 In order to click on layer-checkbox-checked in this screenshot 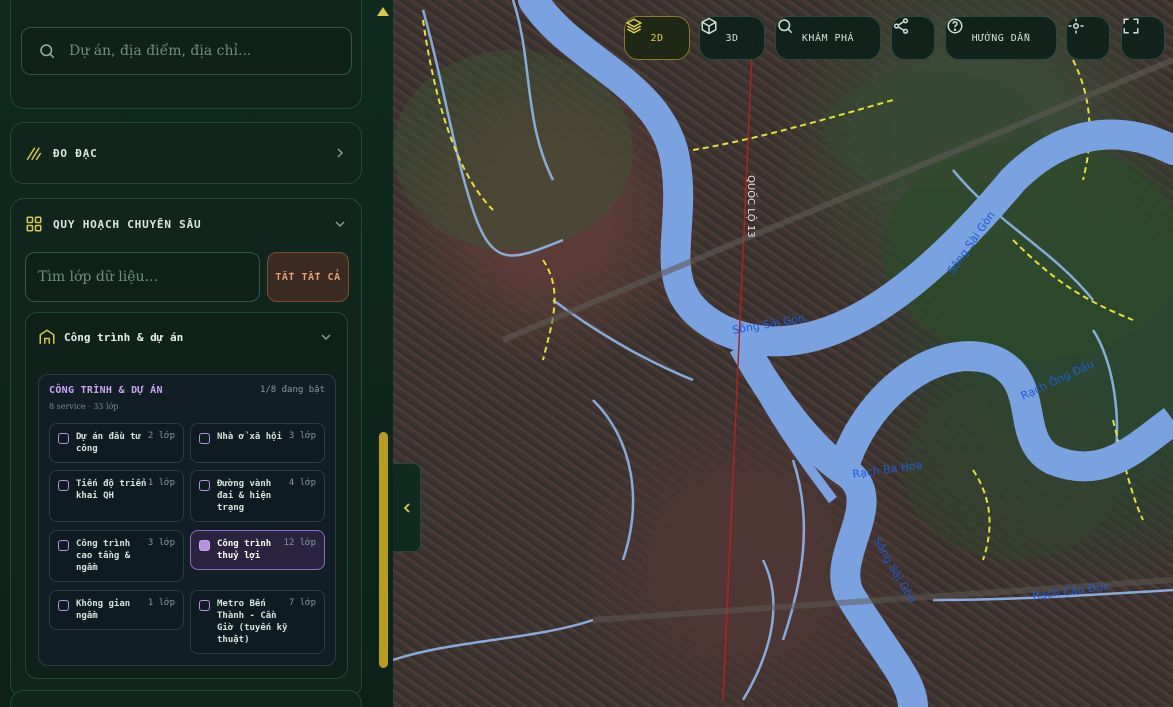, I will do `click(204, 545)`.